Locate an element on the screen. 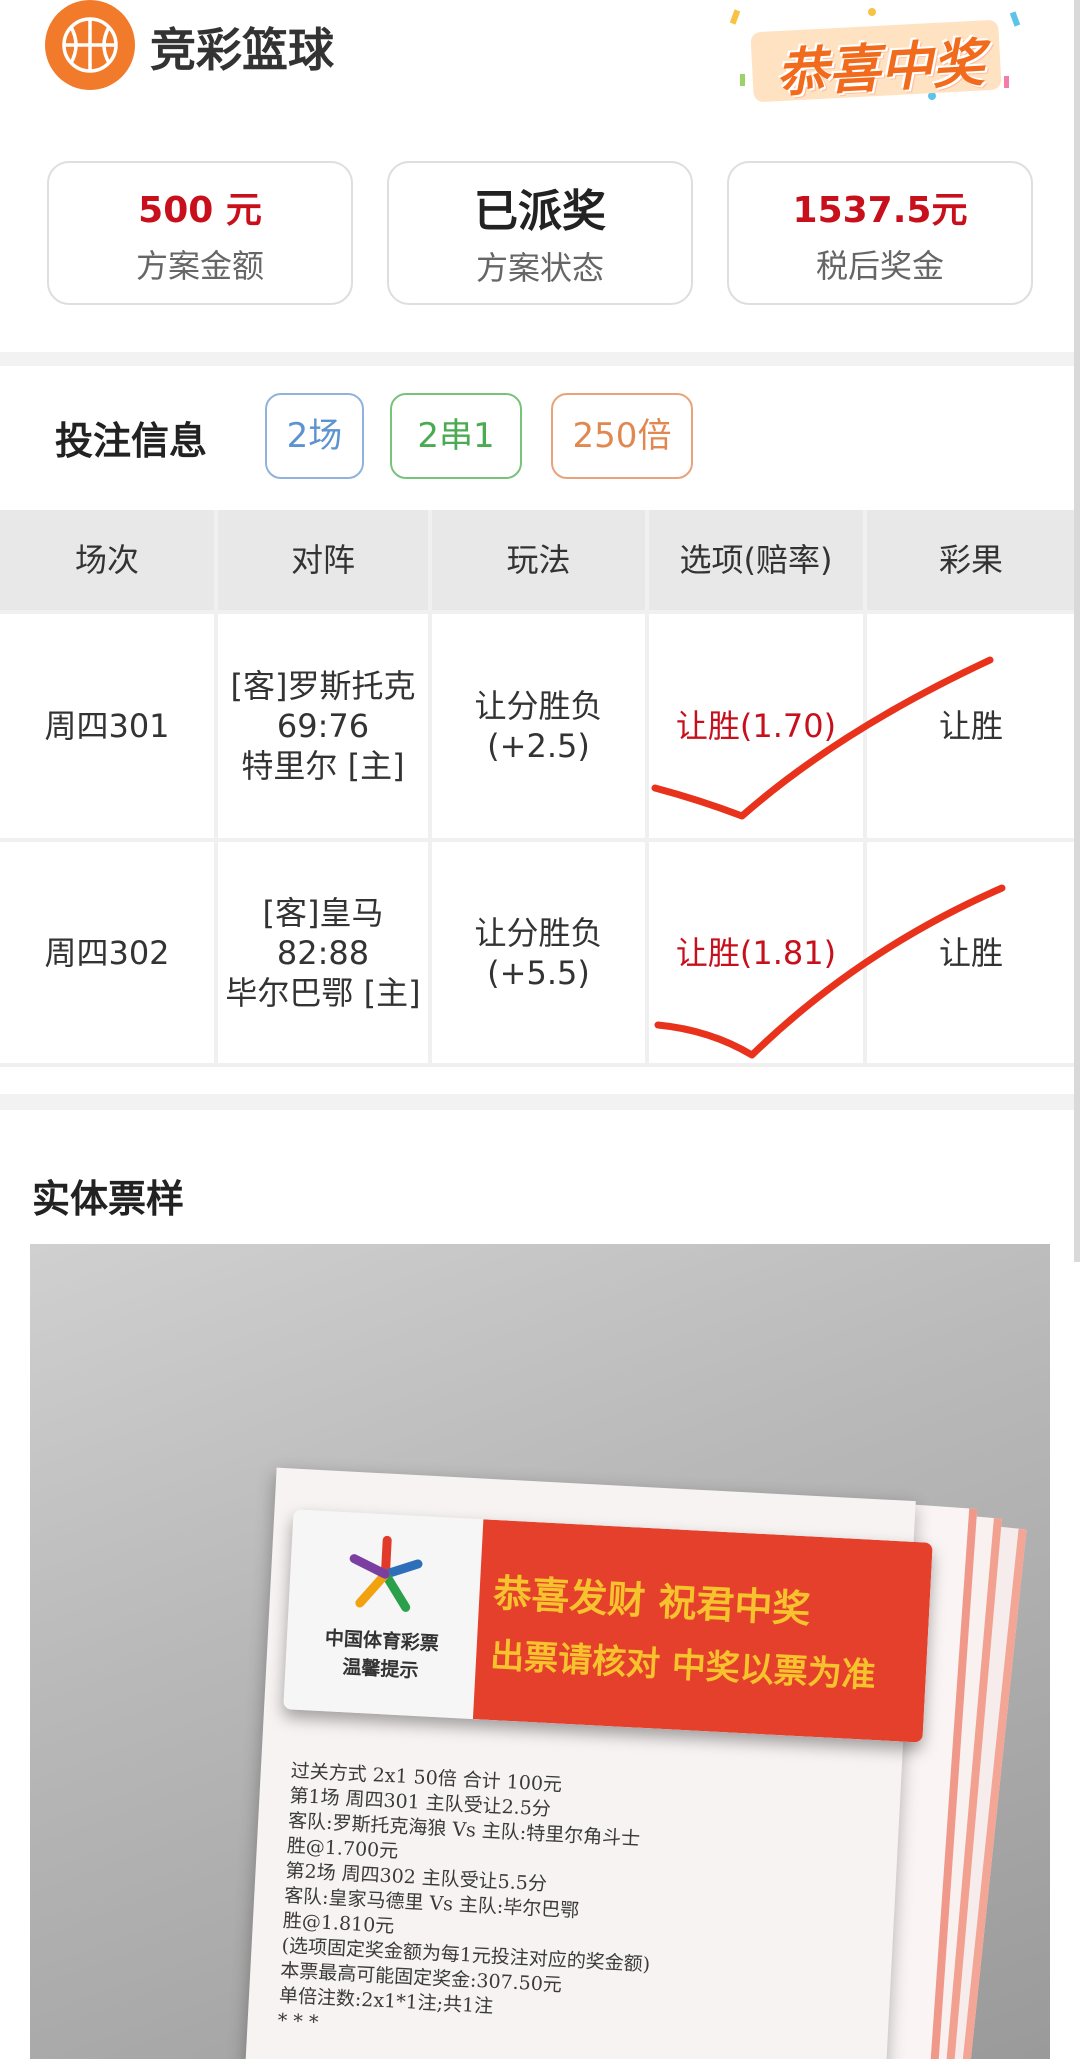  home-team: 特里尔 [主] is located at coordinates (323, 766).